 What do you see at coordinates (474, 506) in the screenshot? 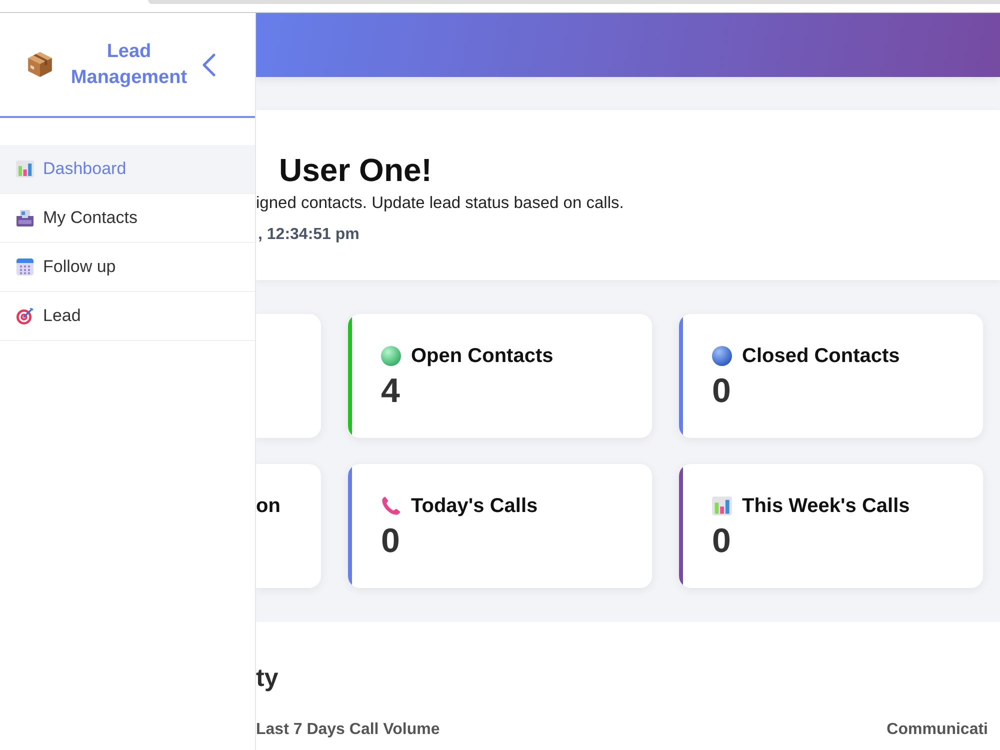
I see `stat-label: Today's Calls` at bounding box center [474, 506].